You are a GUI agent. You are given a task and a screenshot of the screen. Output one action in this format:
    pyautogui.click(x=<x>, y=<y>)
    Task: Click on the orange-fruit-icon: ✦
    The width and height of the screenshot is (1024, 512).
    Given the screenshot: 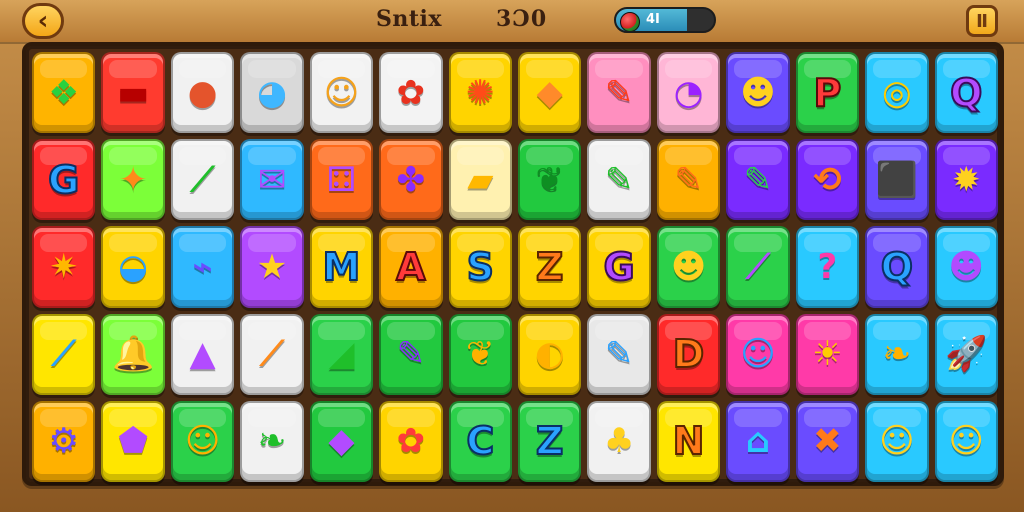 What is the action you would take?
    pyautogui.click(x=133, y=179)
    